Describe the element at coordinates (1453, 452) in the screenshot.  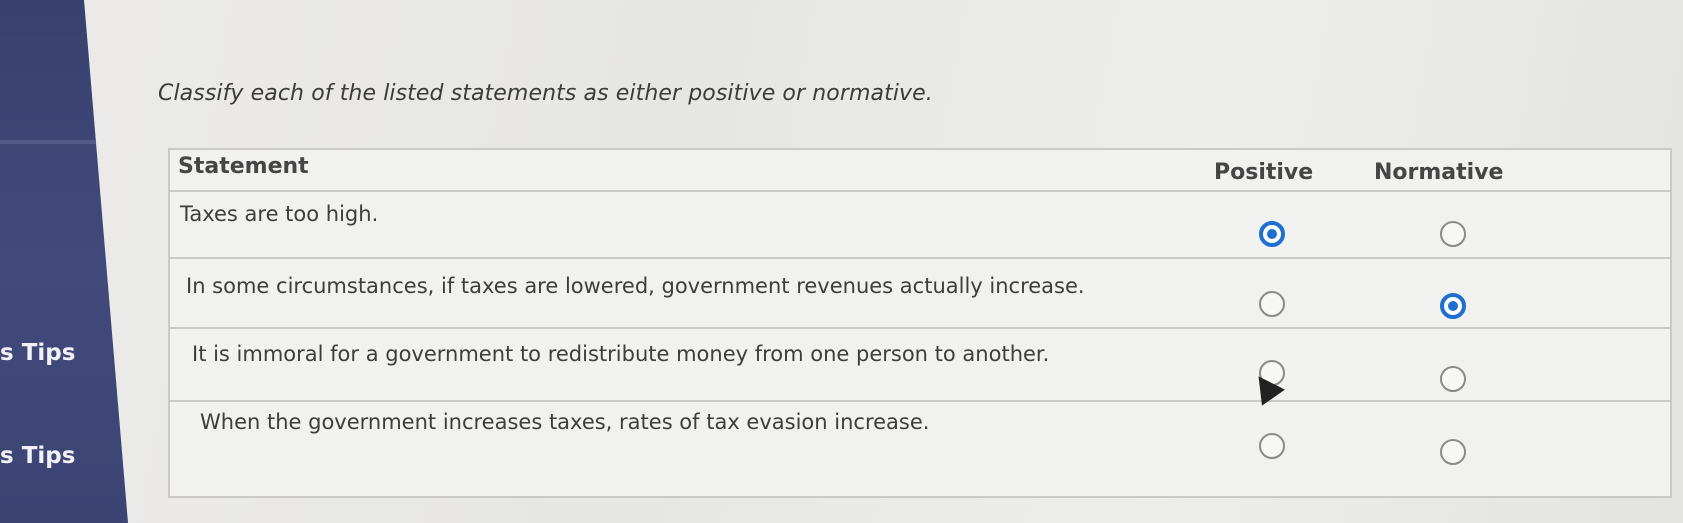
I see `row-4-normative-radio` at that location.